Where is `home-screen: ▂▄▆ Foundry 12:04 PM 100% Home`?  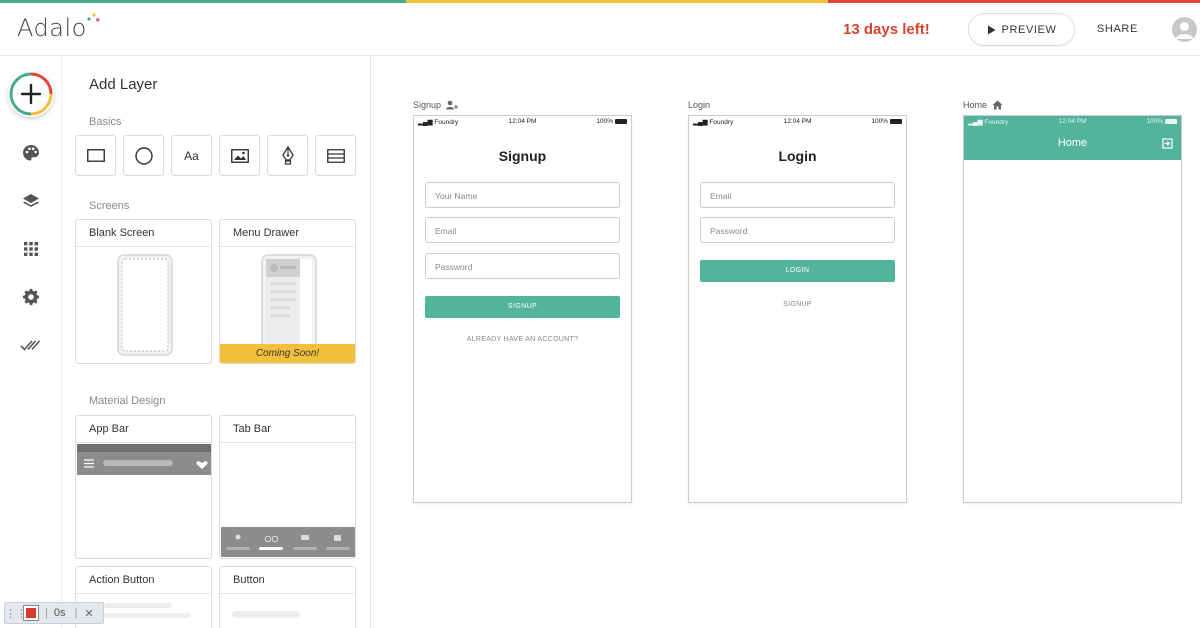 home-screen: ▂▄▆ Foundry 12:04 PM 100% Home is located at coordinates (1072, 309).